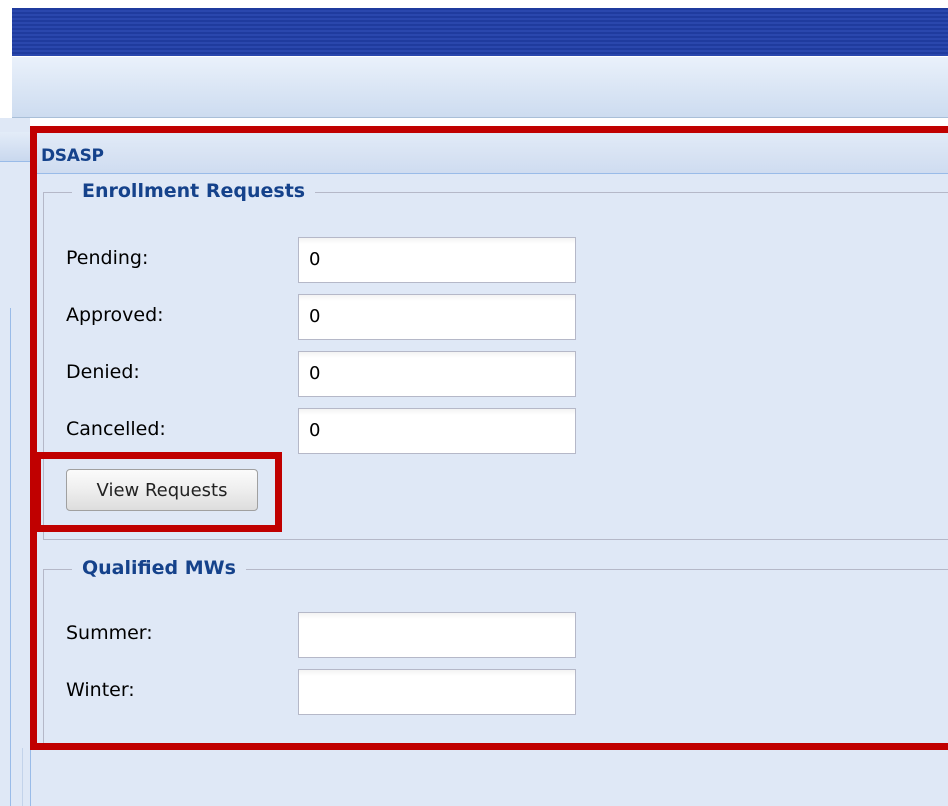 This screenshot has height=806, width=948. I want to click on denied-row: Denied: 0, so click(326, 374).